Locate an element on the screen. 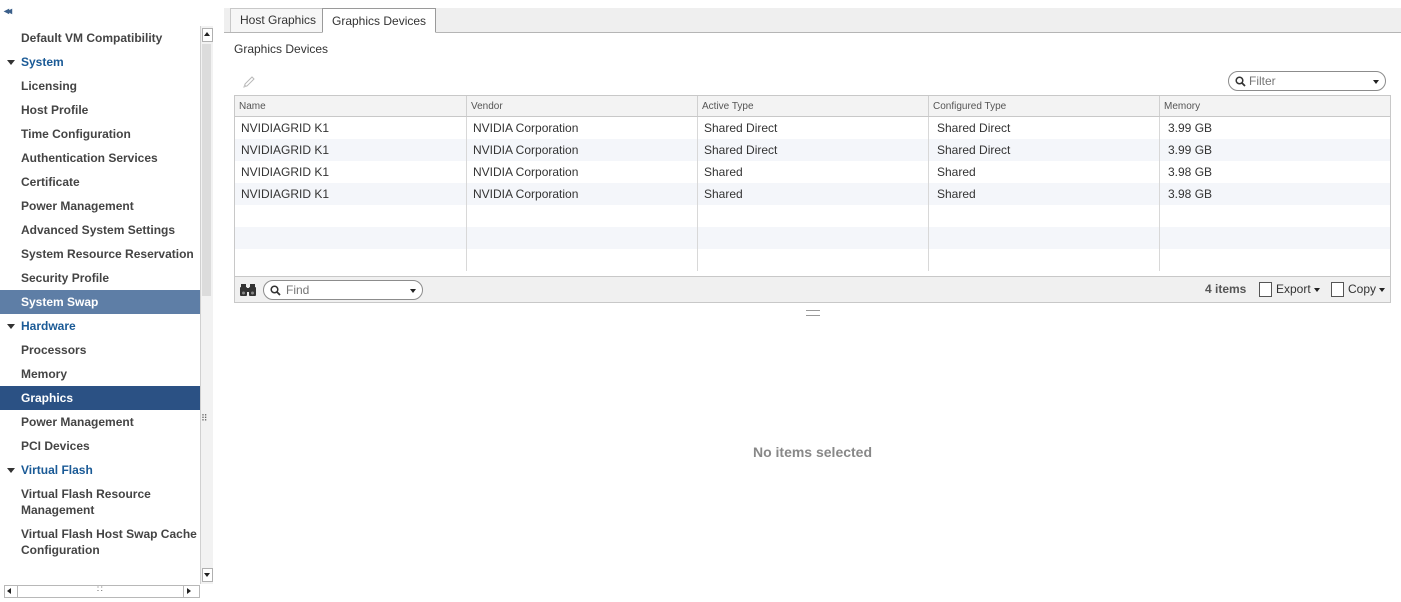 The image size is (1401, 602). nav-item-virtual-flash-resource-management: Virtual Flash Resource Management is located at coordinates (100, 502).